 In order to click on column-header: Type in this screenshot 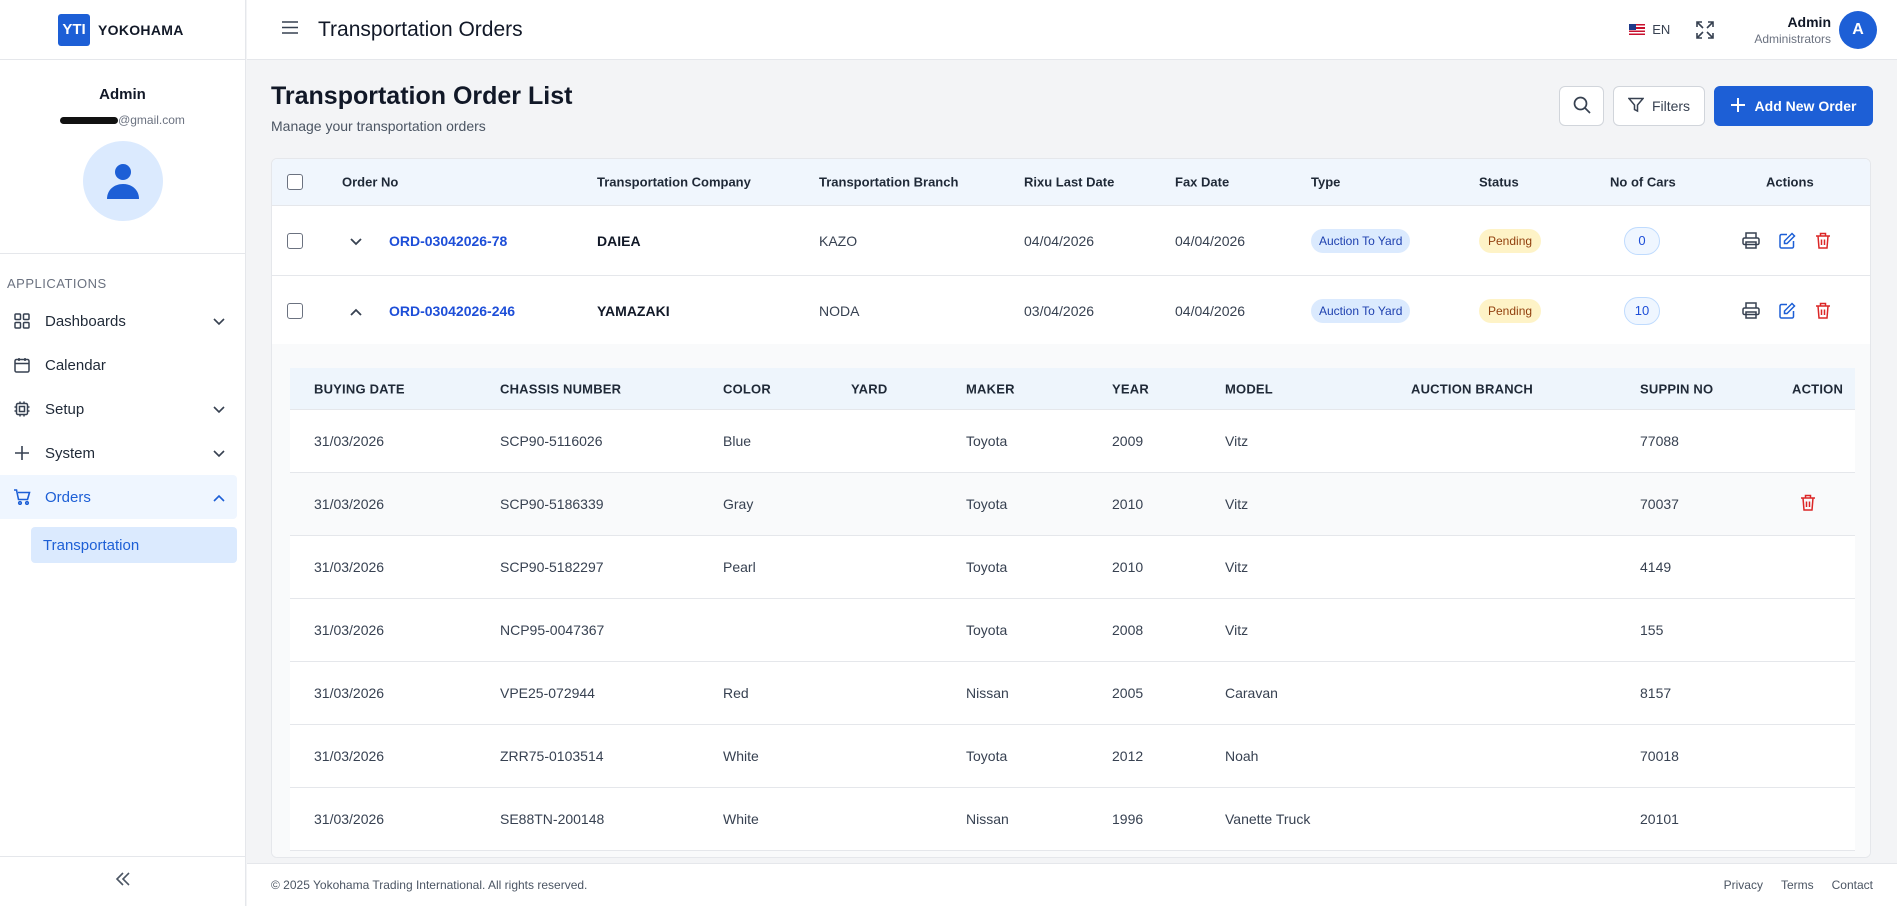, I will do `click(1325, 182)`.